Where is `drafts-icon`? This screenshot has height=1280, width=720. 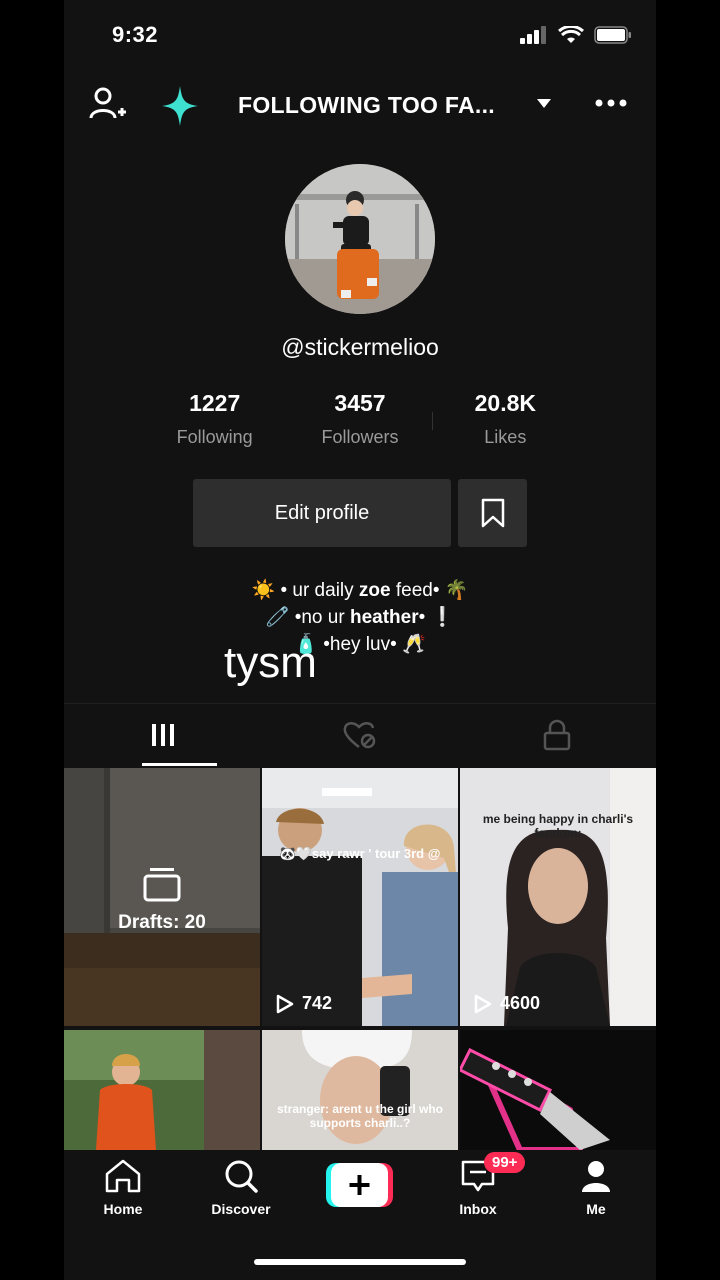 drafts-icon is located at coordinates (162, 885).